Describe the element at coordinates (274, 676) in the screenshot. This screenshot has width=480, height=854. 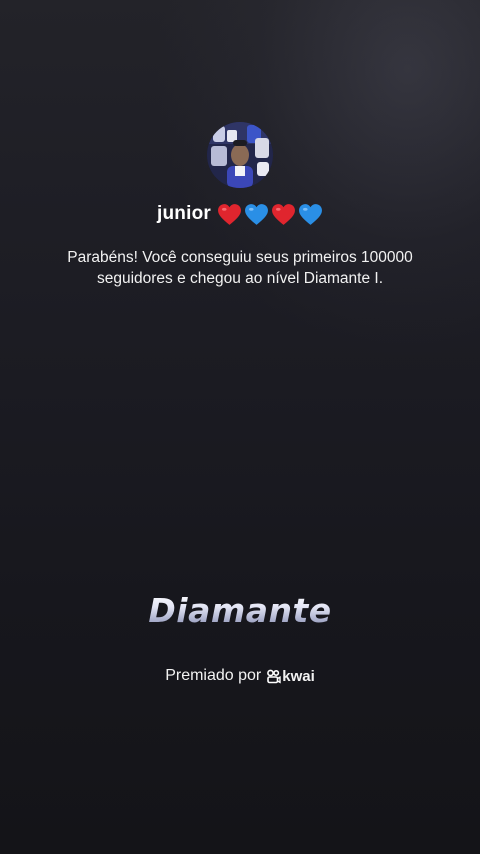
I see `kwai-logo-icon` at that location.